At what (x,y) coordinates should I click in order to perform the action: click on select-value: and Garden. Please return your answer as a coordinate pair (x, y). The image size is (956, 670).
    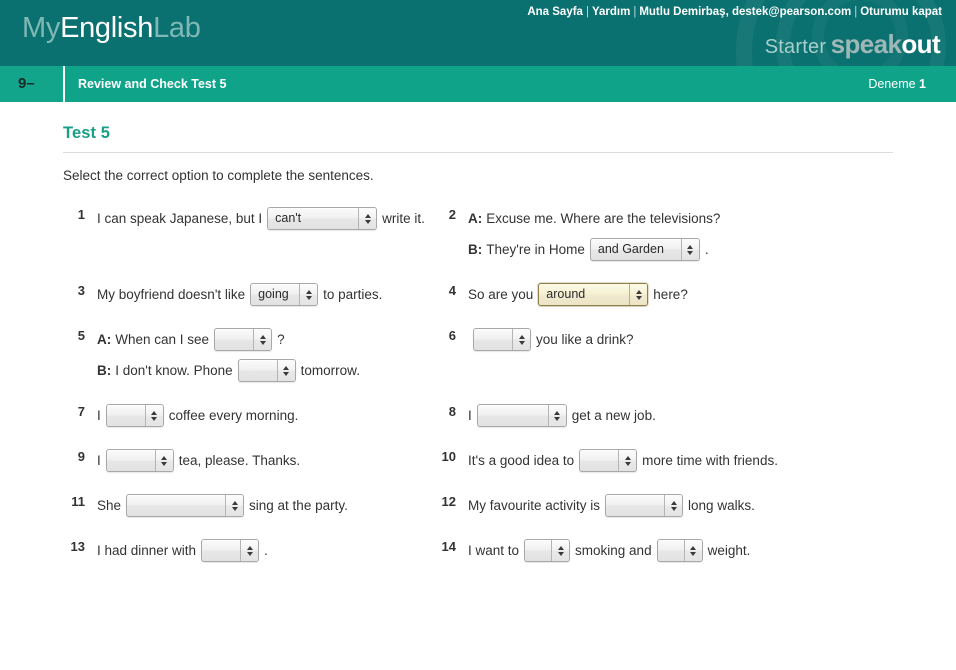
    Looking at the image, I should click on (630, 249).